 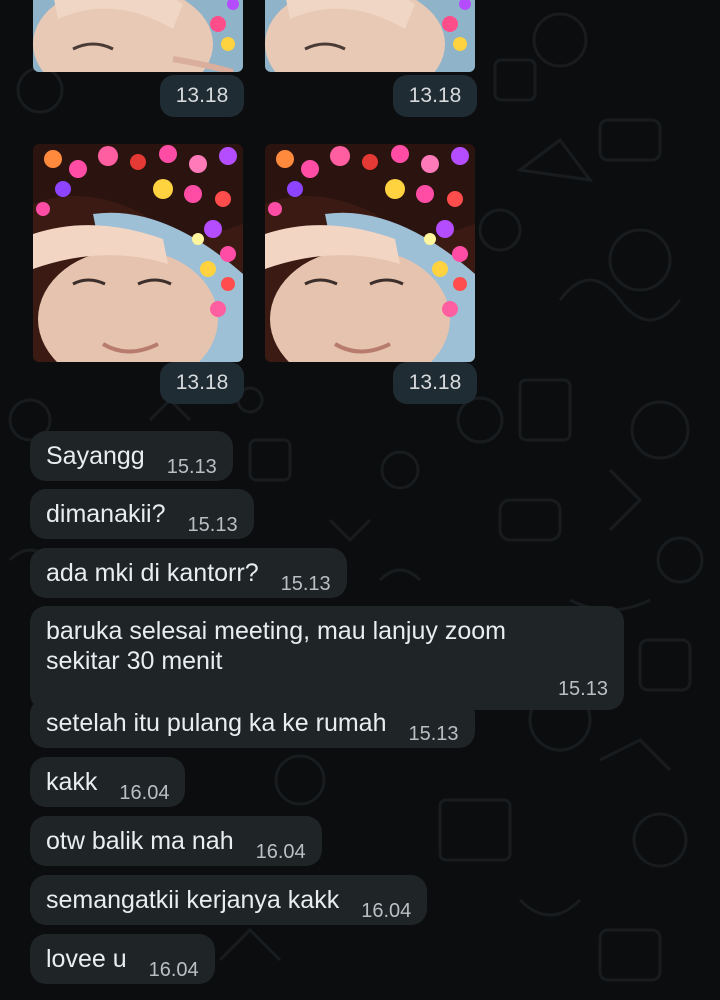 I want to click on message-text: semangatkii kerjanya kakk, so click(x=193, y=900).